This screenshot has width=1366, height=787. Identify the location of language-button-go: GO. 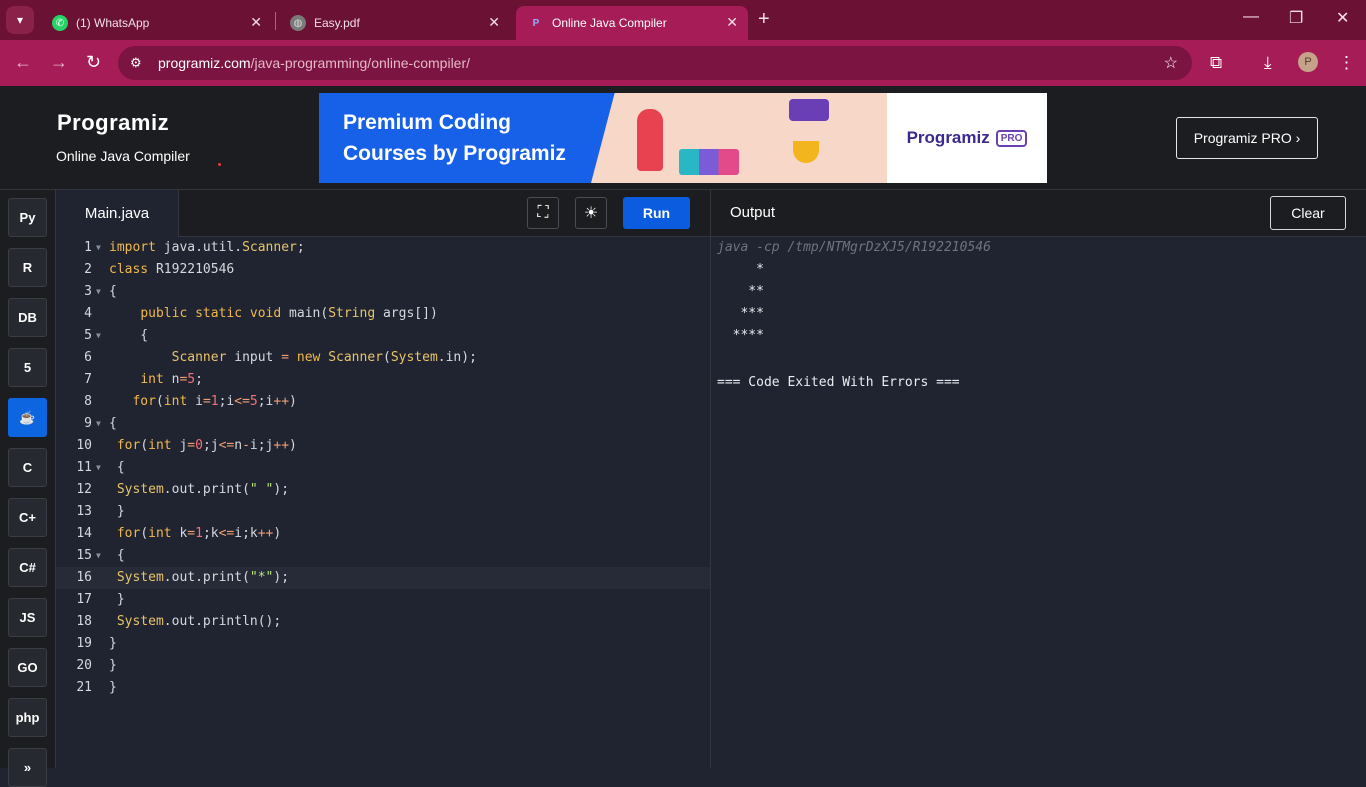
(27, 667).